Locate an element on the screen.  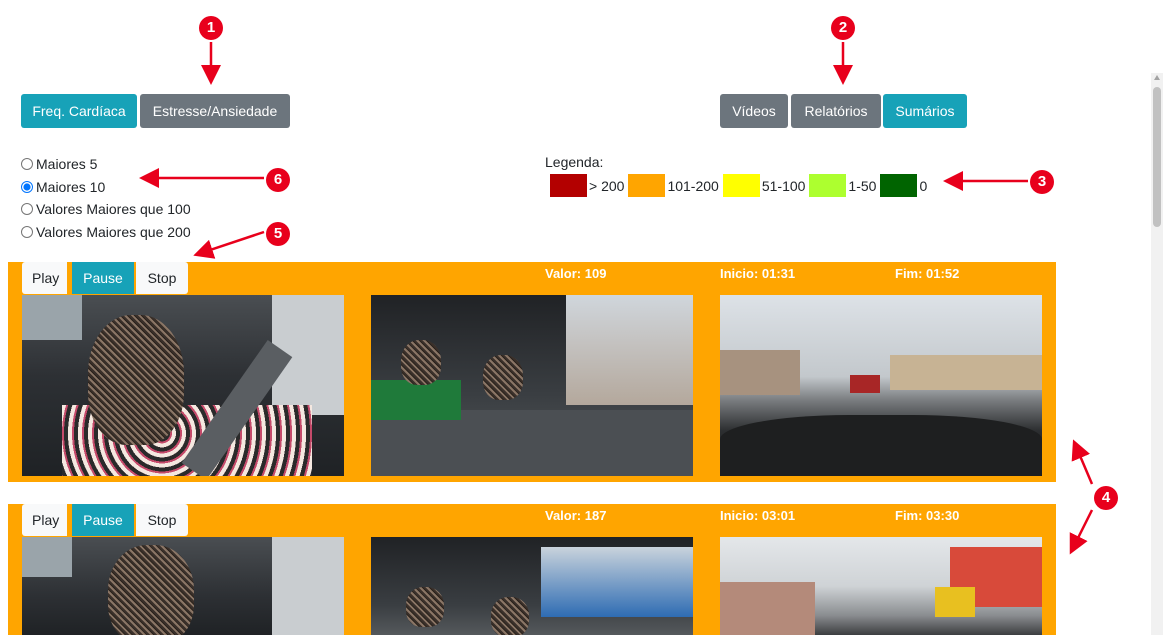
annotation-marker-6: 6 is located at coordinates (278, 180).